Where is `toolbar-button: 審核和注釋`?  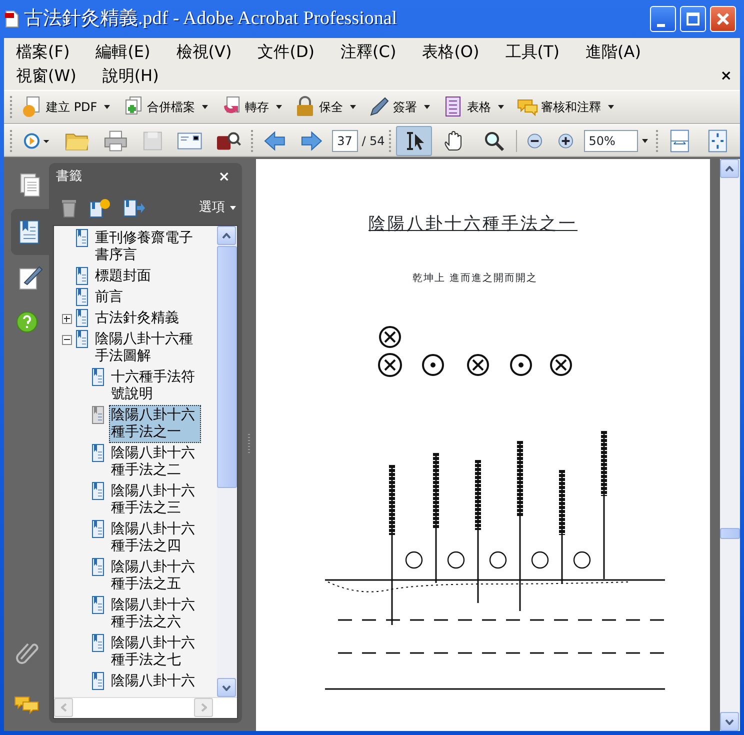 toolbar-button: 審核和注釋 is located at coordinates (565, 107).